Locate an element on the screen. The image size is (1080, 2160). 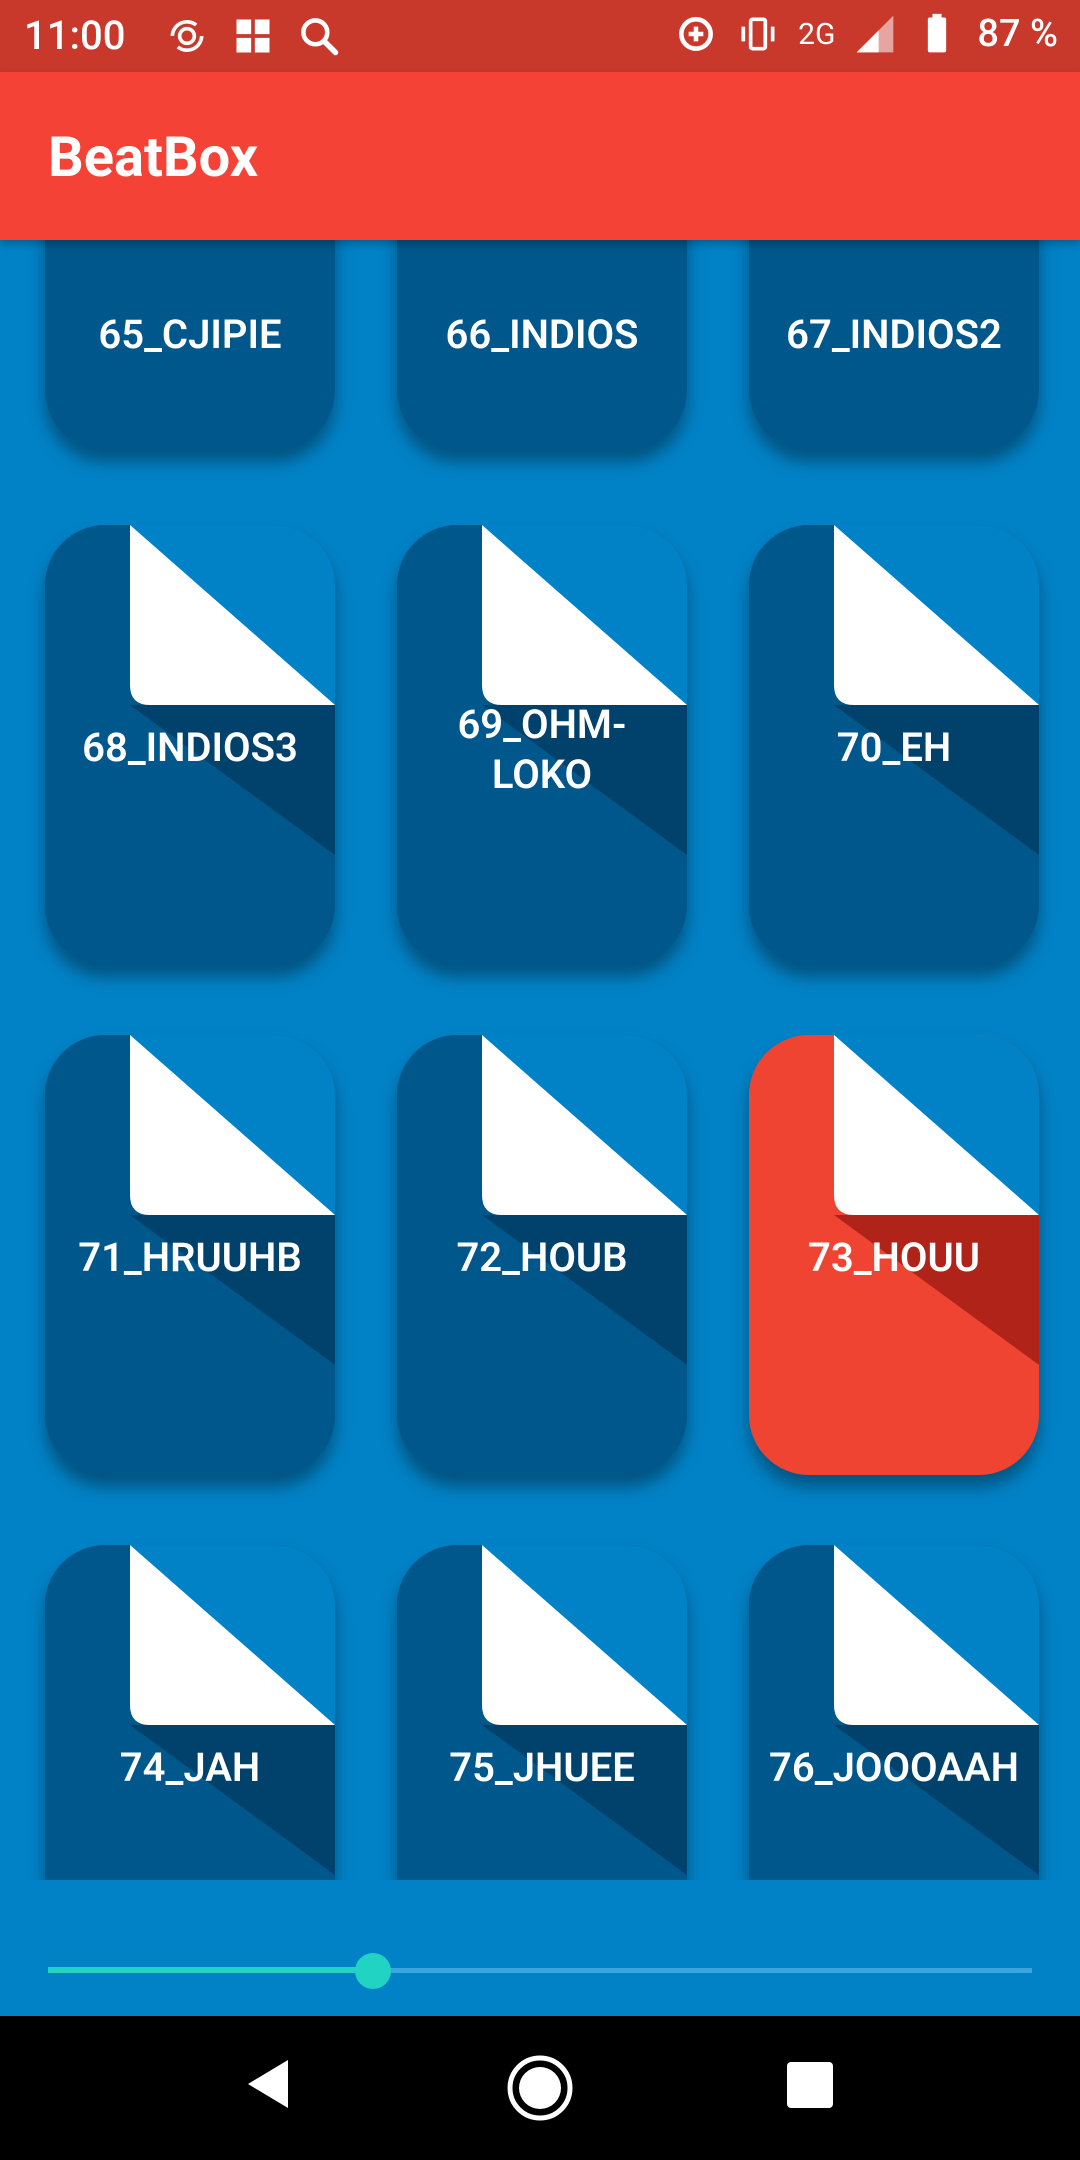
slider-thumb is located at coordinates (373, 1971).